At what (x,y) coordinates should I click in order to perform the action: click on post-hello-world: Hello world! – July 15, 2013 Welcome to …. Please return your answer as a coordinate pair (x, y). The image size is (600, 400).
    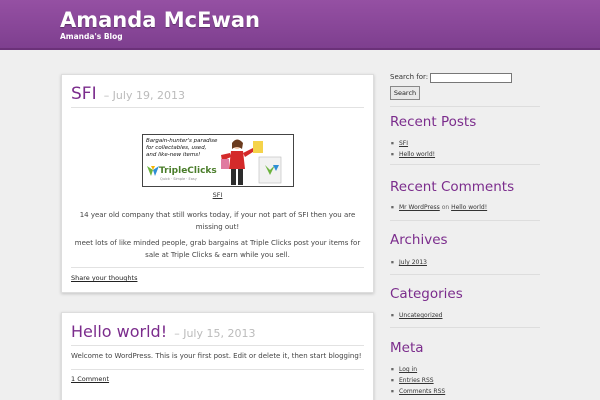
    Looking at the image, I should click on (217, 356).